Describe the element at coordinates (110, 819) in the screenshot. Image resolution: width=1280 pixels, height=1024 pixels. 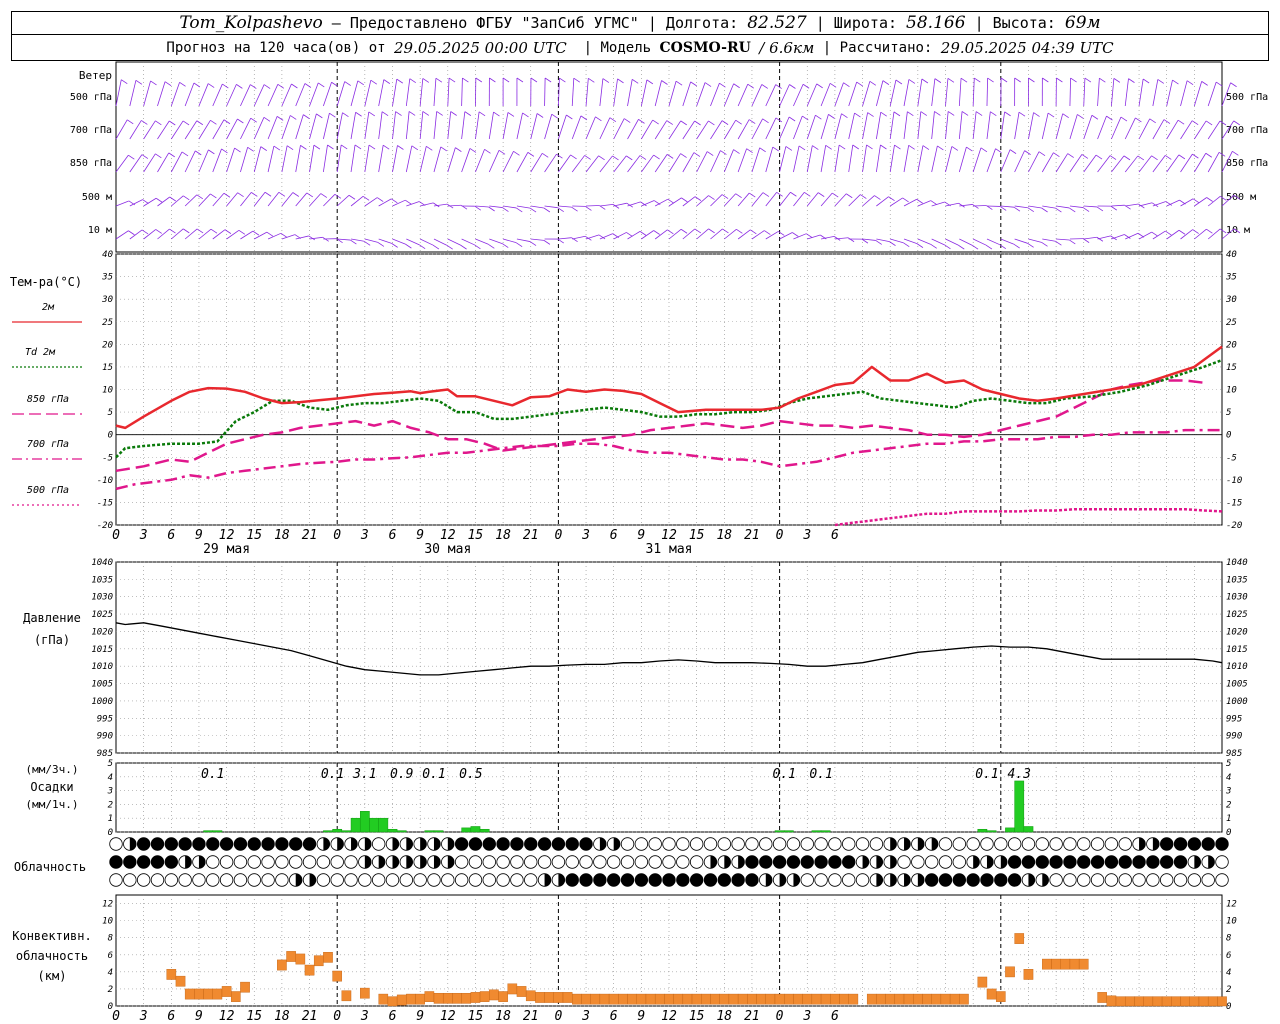
I see `precip-ytick-left: 1` at that location.